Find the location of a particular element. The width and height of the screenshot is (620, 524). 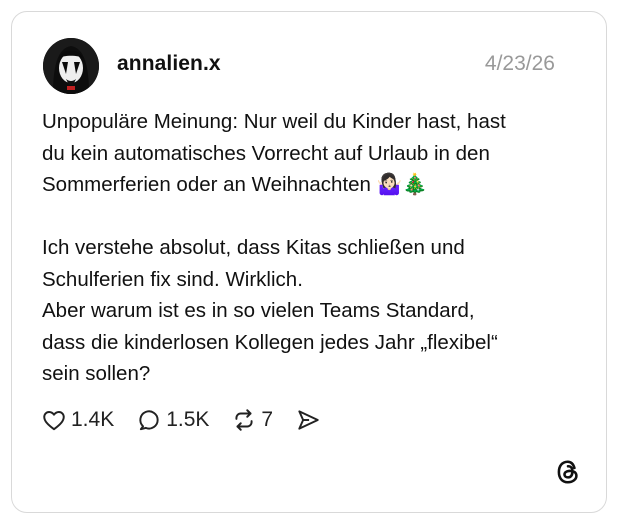

reply-icon is located at coordinates (149, 420).